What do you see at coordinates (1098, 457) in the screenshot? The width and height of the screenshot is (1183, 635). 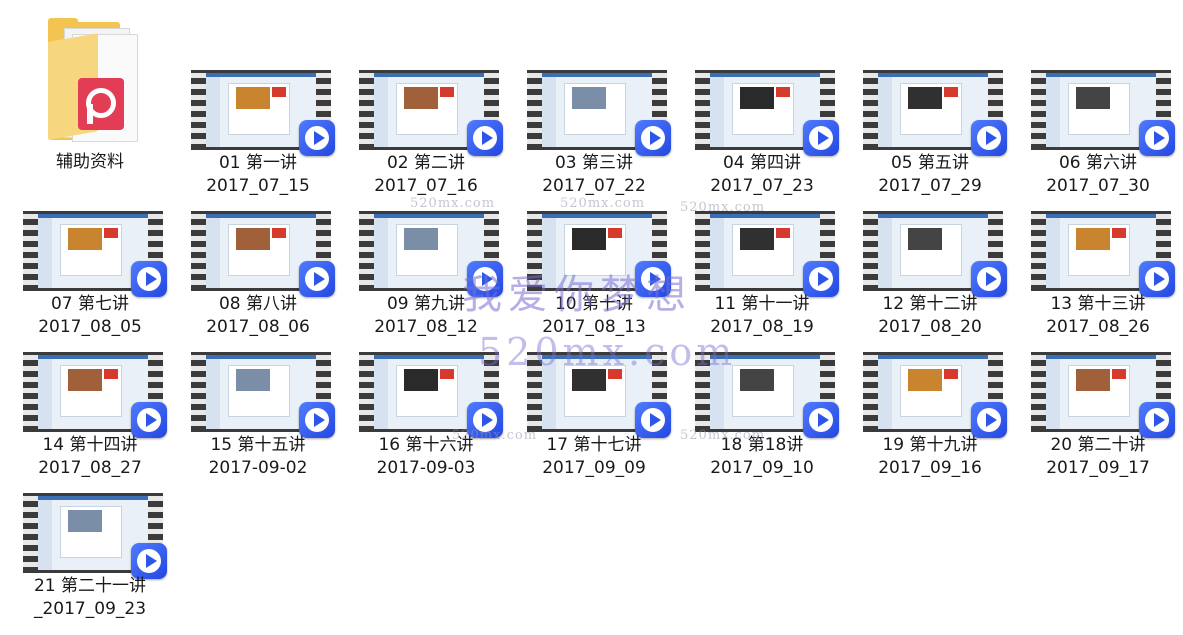 I see `video-label: 20 第二十讲 2017_09_17` at bounding box center [1098, 457].